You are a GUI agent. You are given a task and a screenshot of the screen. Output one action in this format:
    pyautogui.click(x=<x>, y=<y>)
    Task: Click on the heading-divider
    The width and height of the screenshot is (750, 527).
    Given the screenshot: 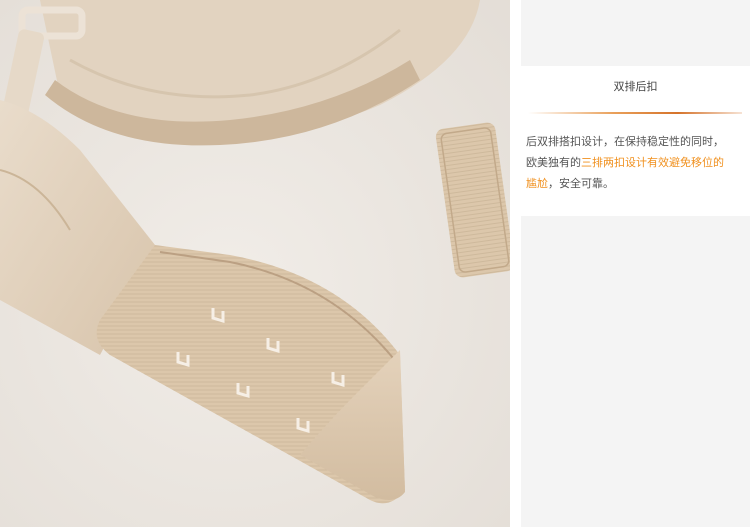 What is the action you would take?
    pyautogui.click(x=635, y=113)
    